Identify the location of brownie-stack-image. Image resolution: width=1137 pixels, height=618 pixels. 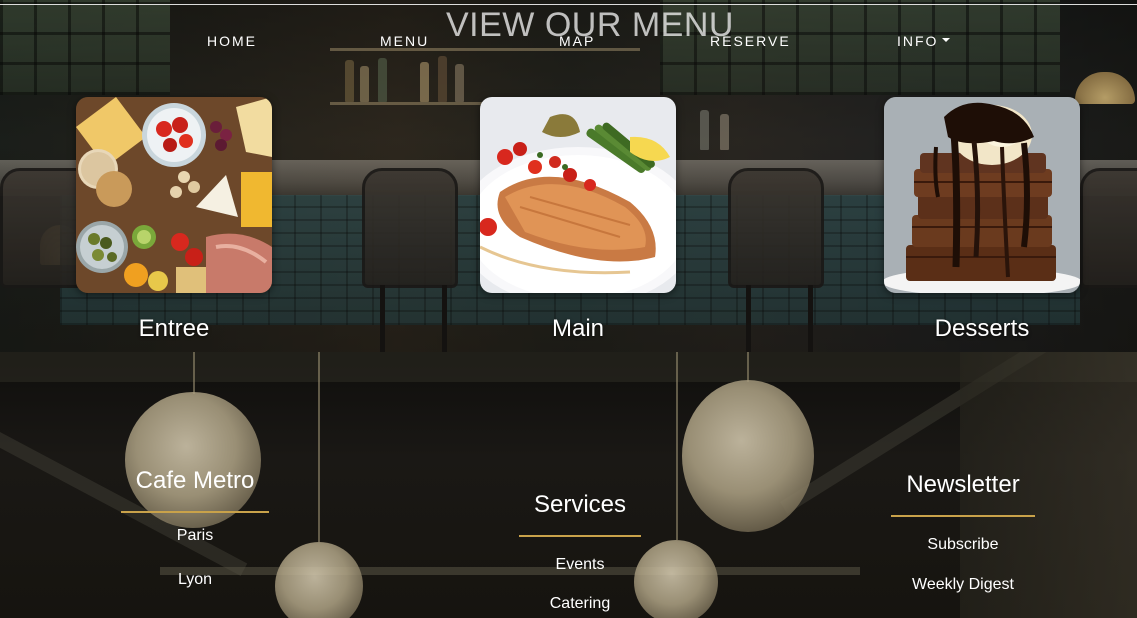
(982, 195).